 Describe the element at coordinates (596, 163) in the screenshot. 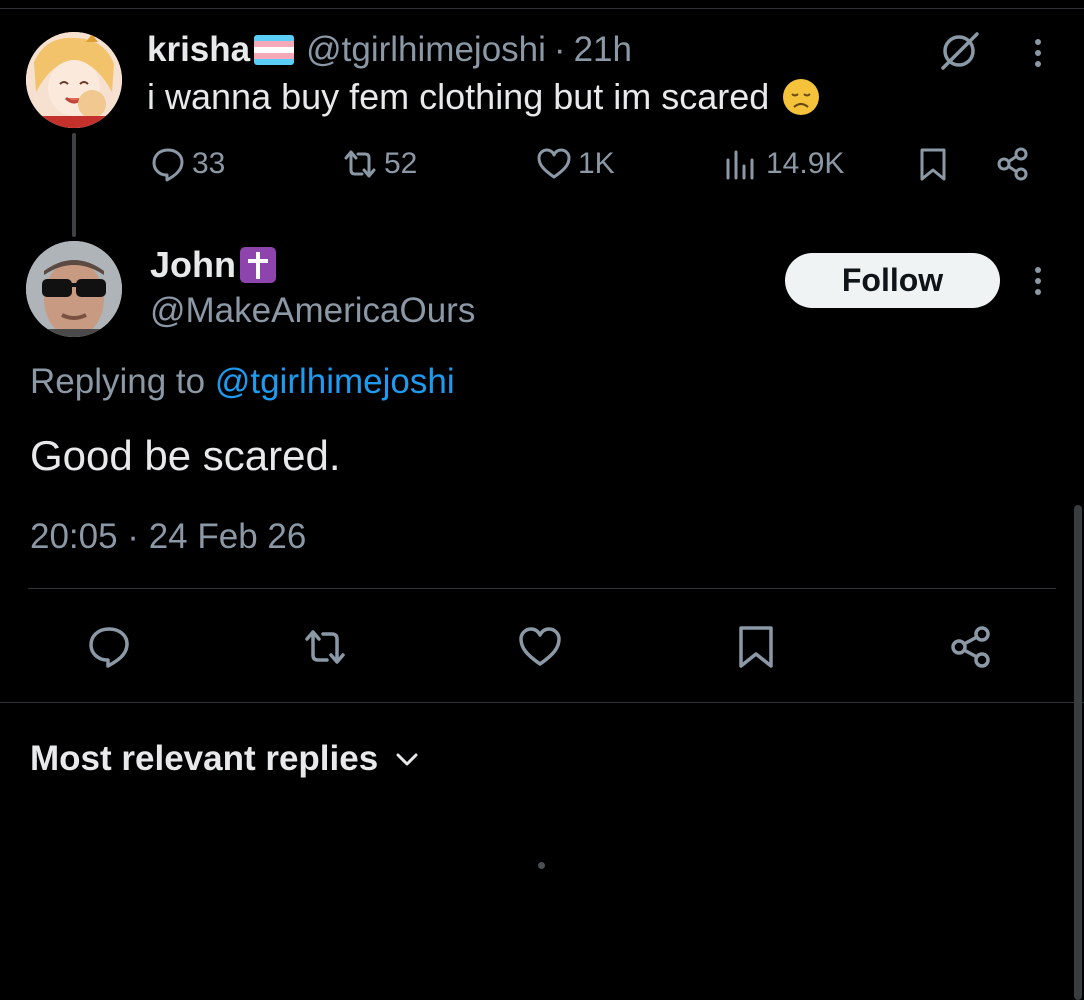

I see `like-count: 1K` at that location.